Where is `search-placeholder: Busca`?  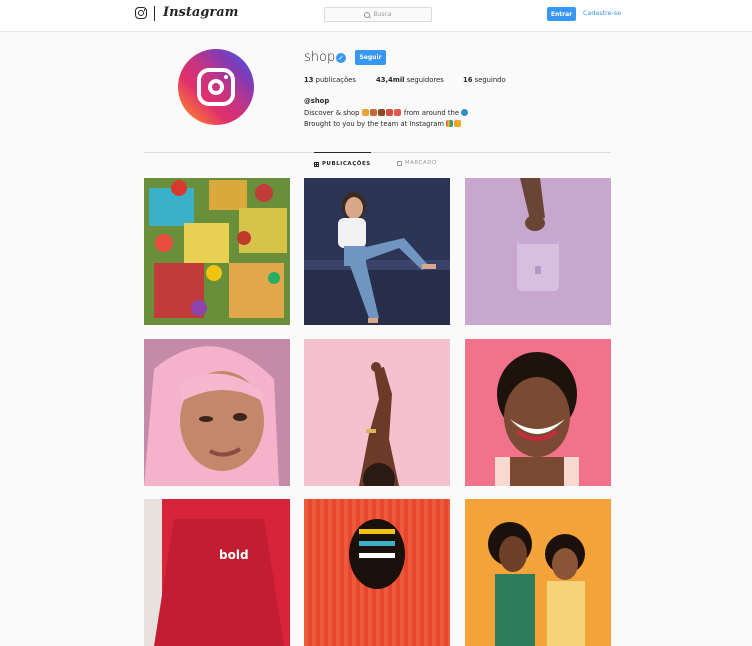
search-placeholder: Busca is located at coordinates (382, 14).